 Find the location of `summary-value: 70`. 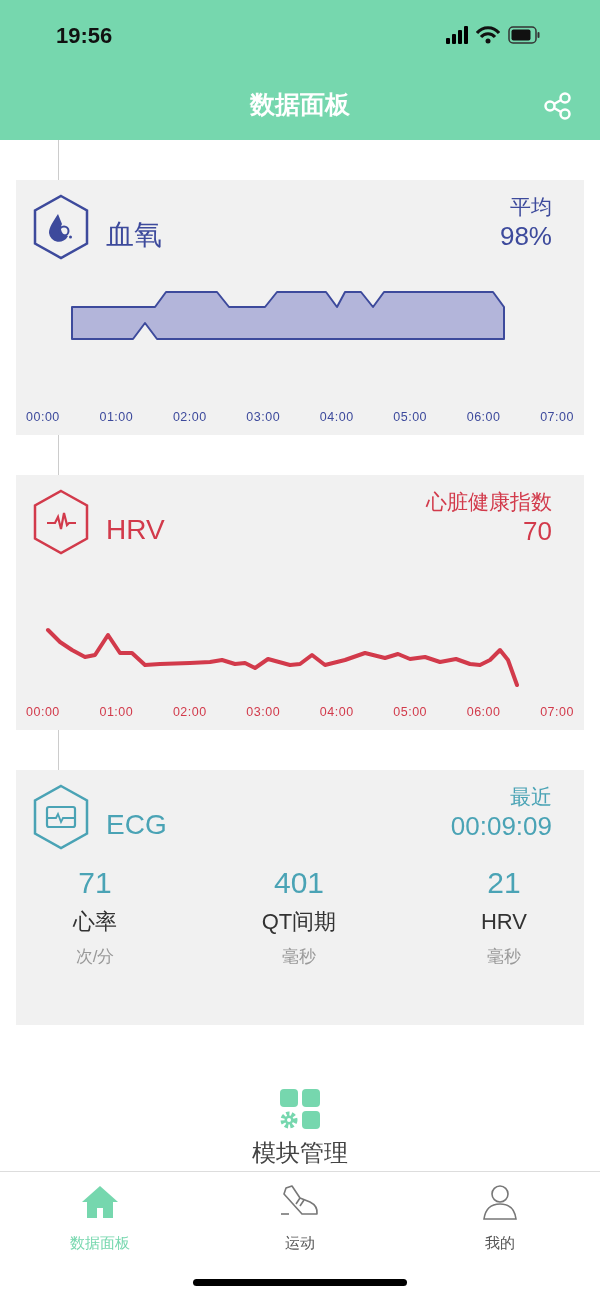

summary-value: 70 is located at coordinates (537, 531).